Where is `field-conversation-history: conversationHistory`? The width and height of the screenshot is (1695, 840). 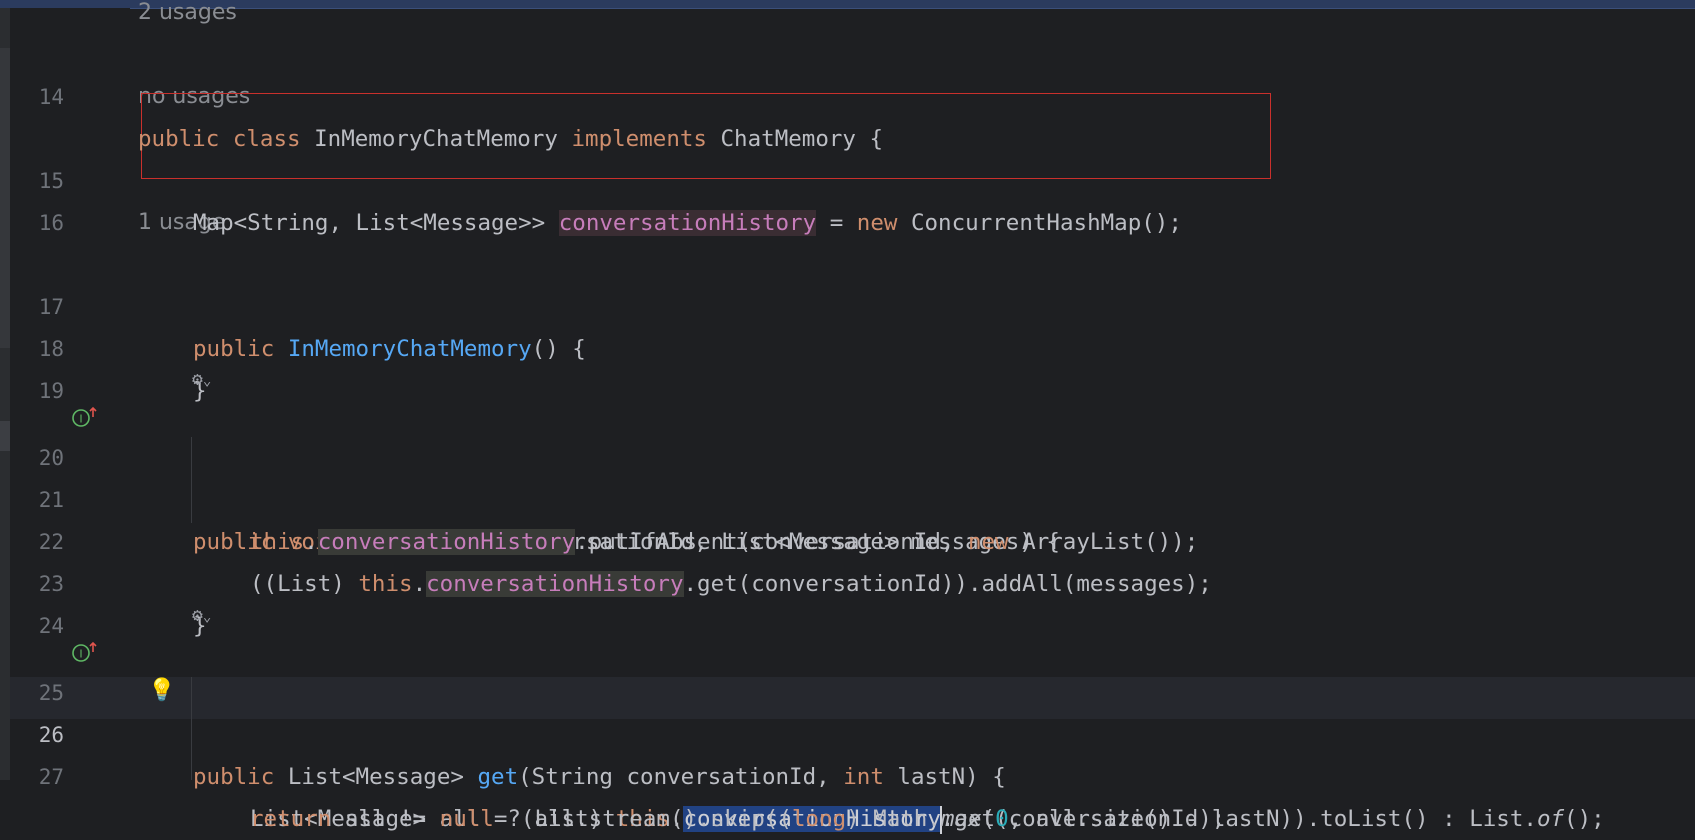
field-conversation-history: conversationHistory is located at coordinates (687, 223).